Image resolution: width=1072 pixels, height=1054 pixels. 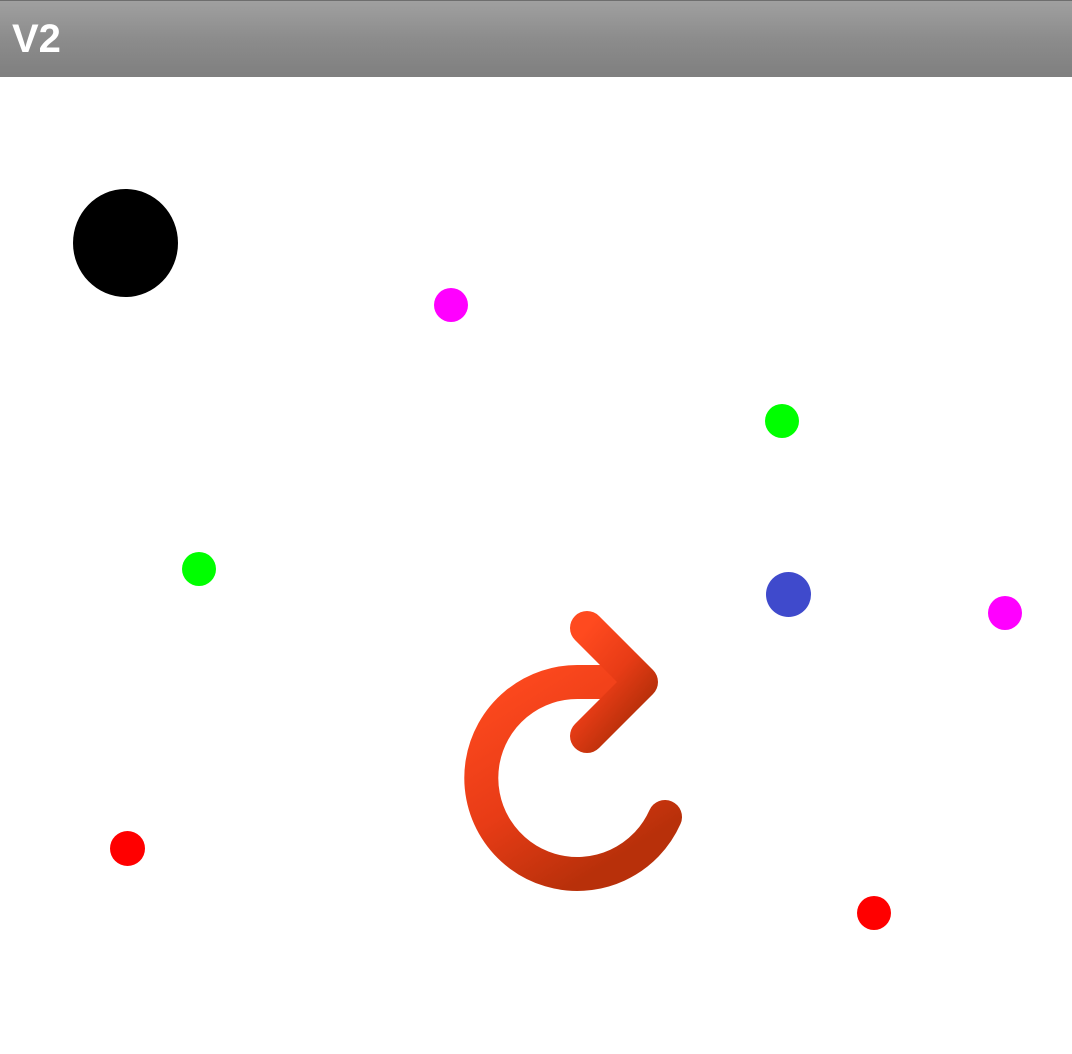 I want to click on restart-icon, so click(x=573, y=751).